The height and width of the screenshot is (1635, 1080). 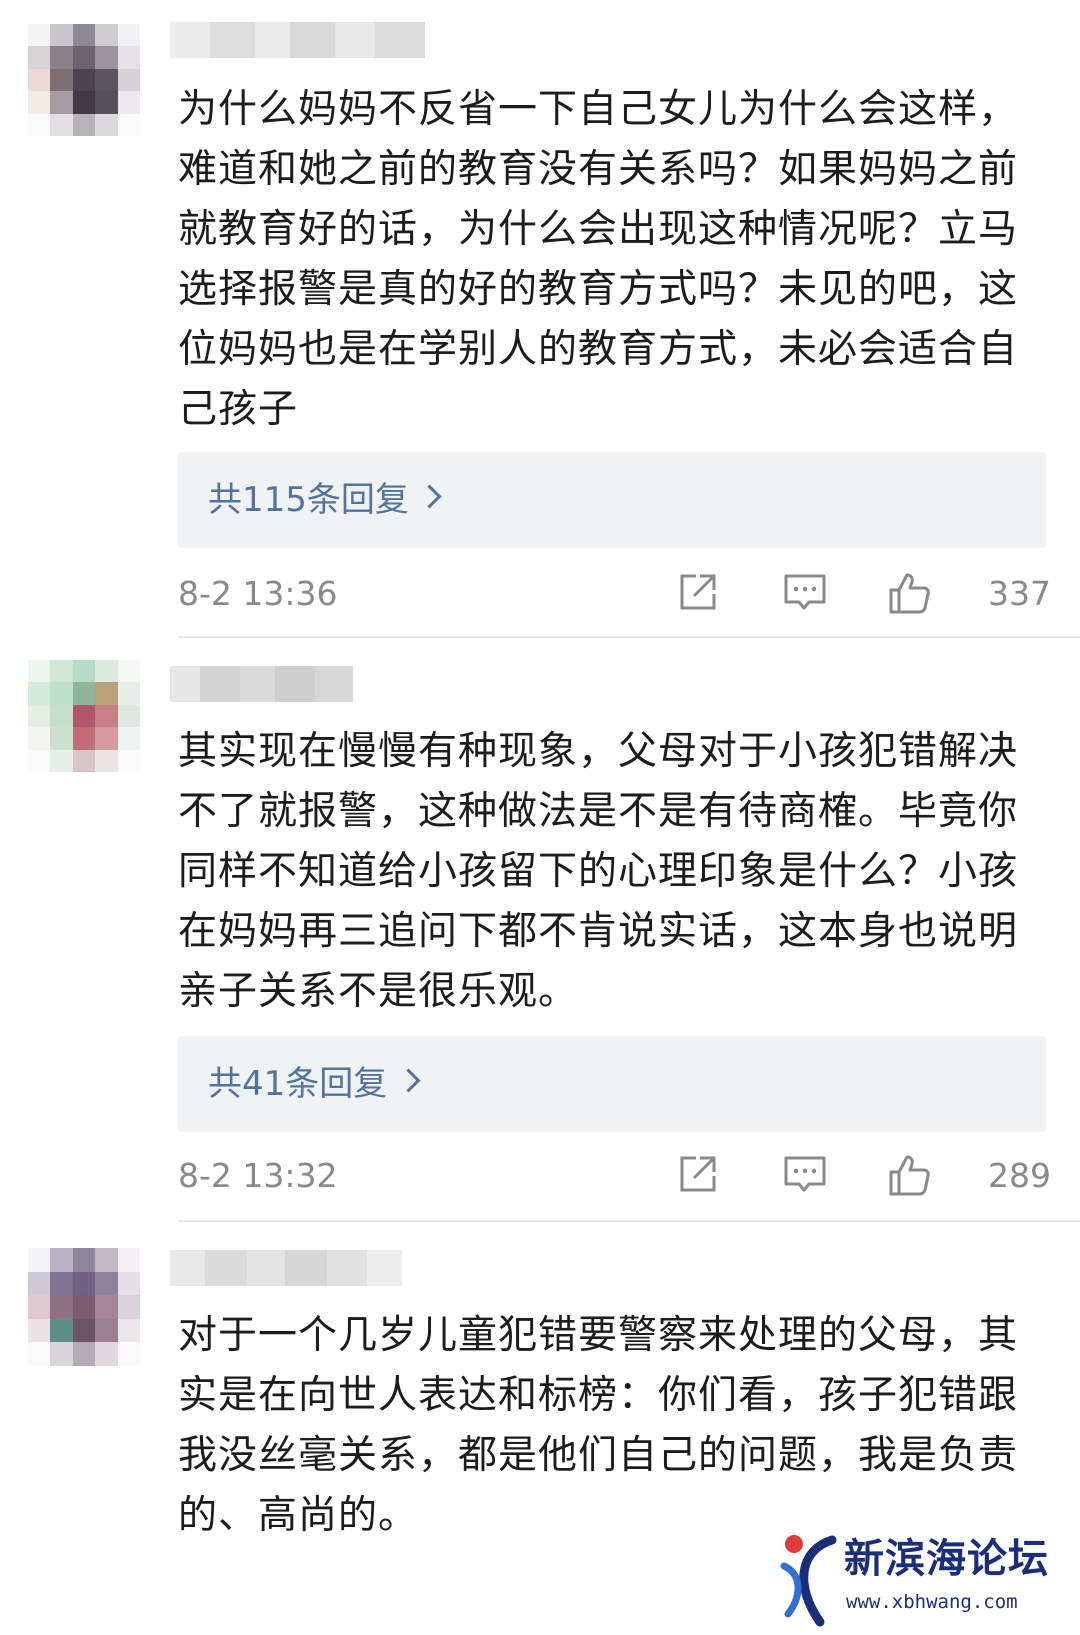 What do you see at coordinates (808, 1581) in the screenshot?
I see `site-logo-icon` at bounding box center [808, 1581].